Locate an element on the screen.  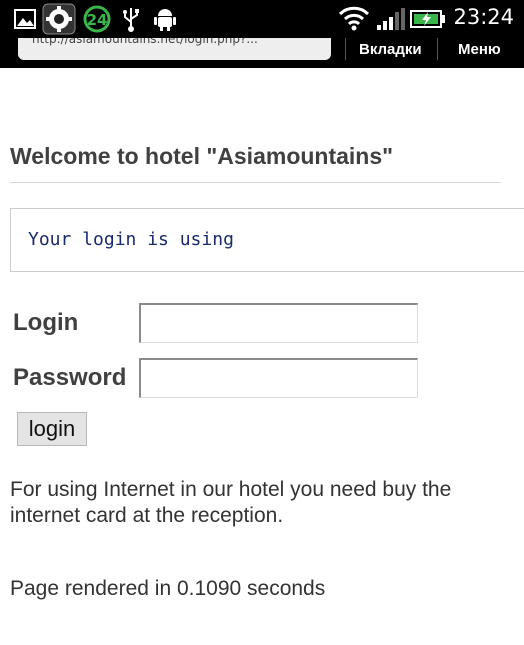
login-notice-text: Your login is using is located at coordinates (131, 239).